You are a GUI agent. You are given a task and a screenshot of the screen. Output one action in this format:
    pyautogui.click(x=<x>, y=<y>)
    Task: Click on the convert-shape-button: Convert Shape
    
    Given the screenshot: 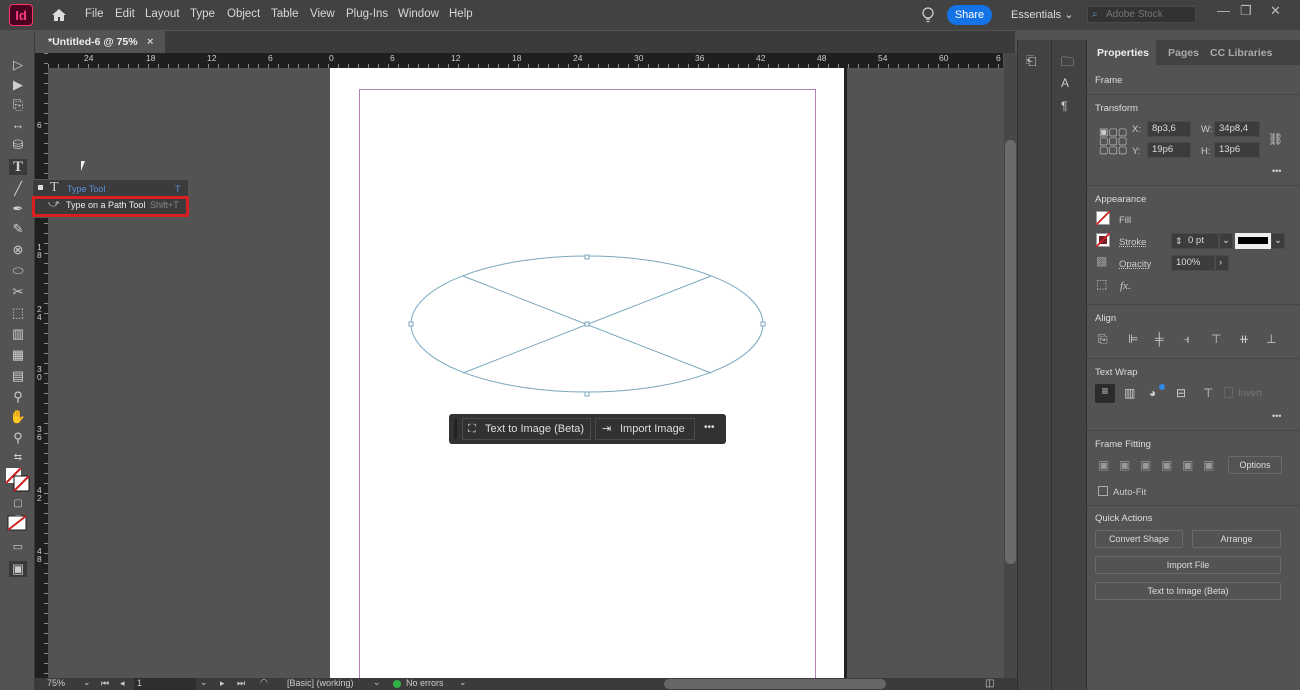 What is the action you would take?
    pyautogui.click(x=1139, y=539)
    